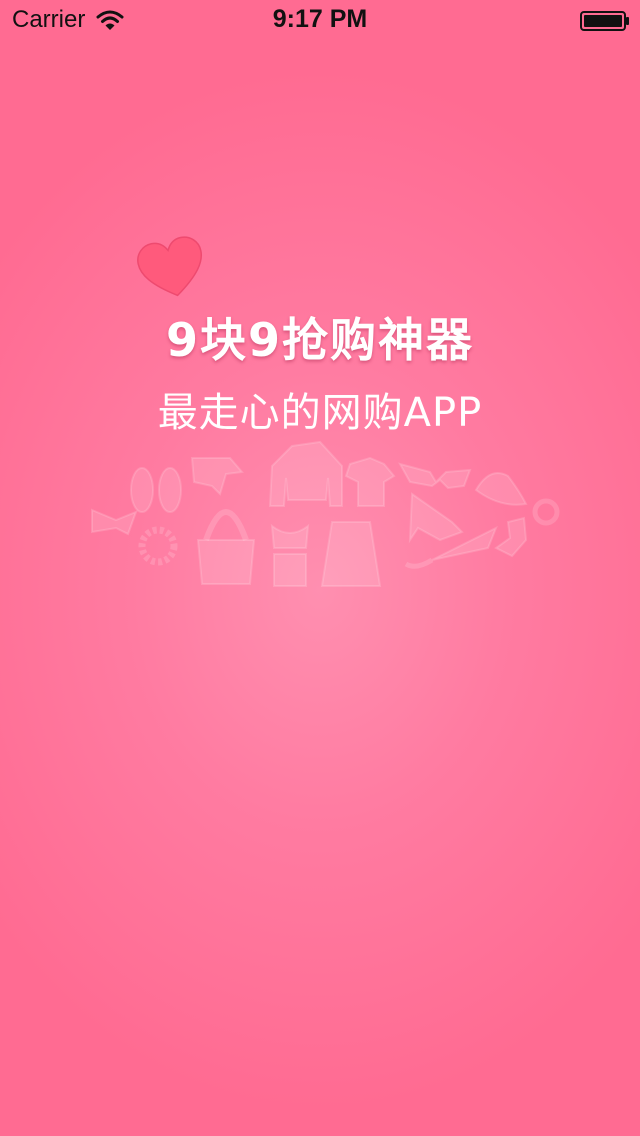 The height and width of the screenshot is (1136, 640). What do you see at coordinates (156, 490) in the screenshot?
I see `flip-flops-icon` at bounding box center [156, 490].